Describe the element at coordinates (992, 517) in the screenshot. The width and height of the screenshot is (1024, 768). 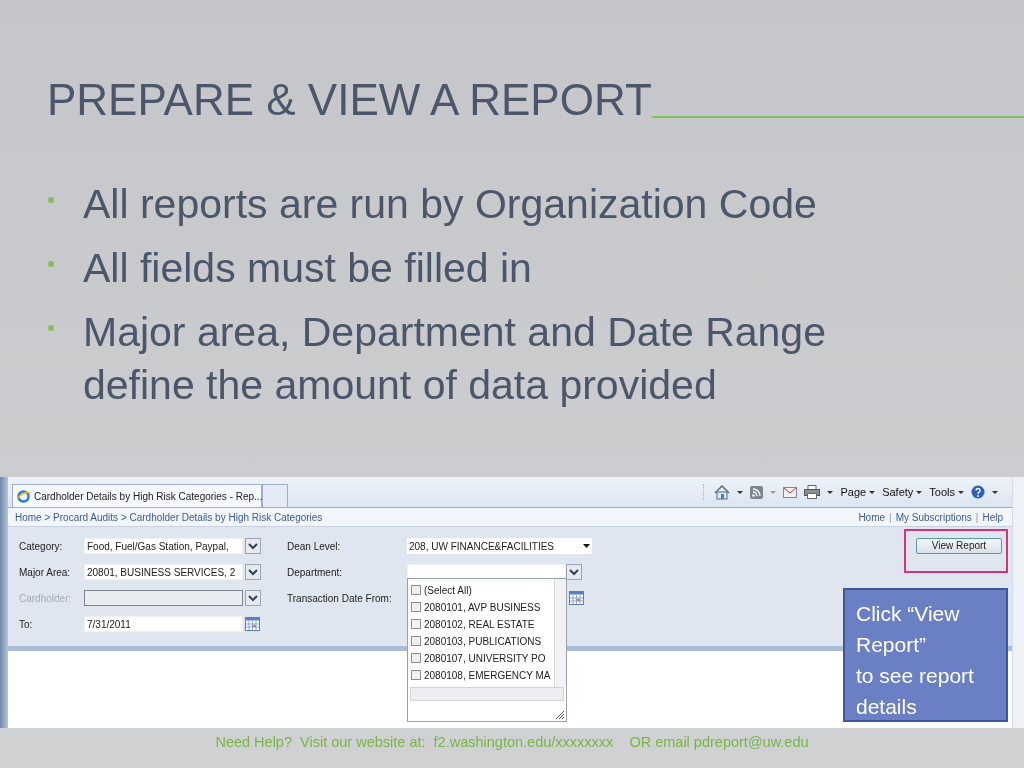
I see `header-link: Help` at that location.